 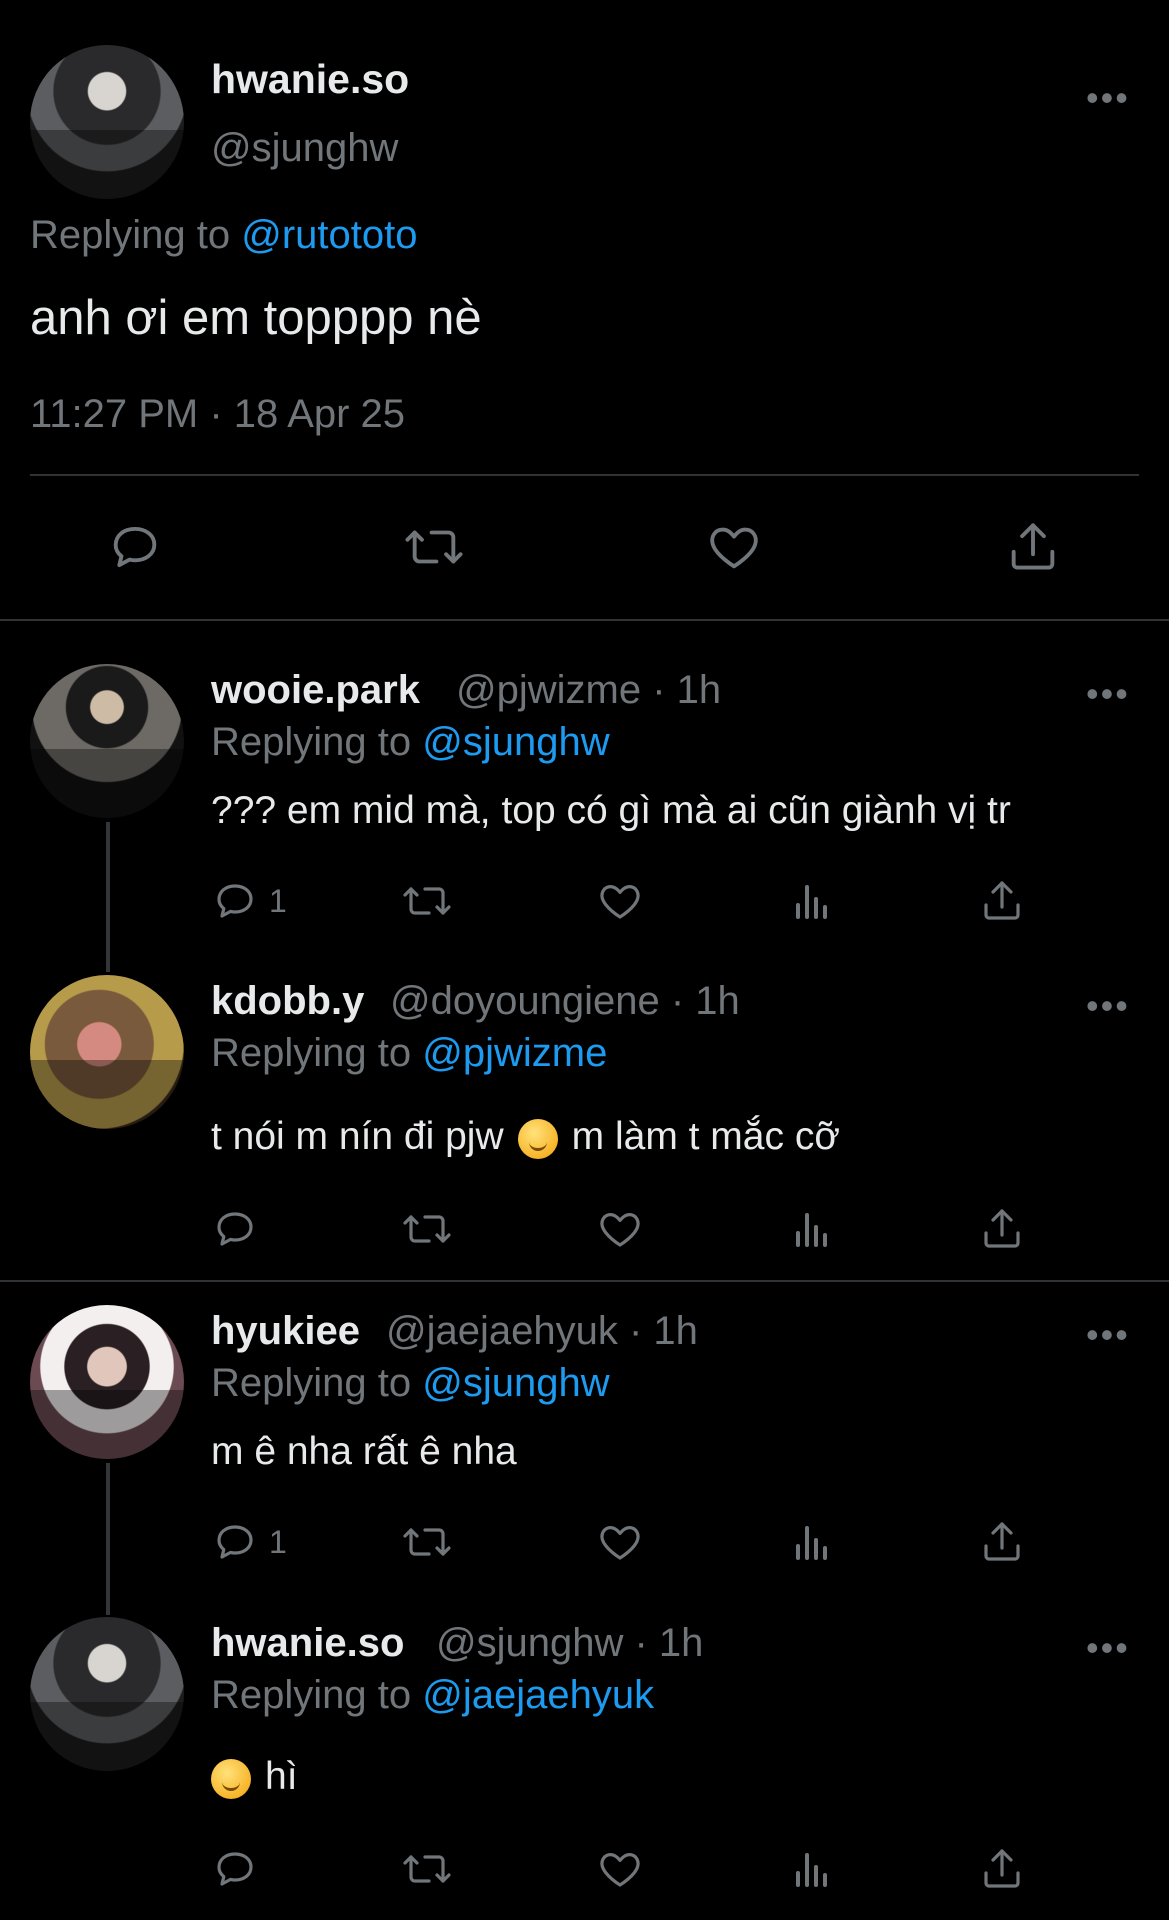 What do you see at coordinates (538, 1695) in the screenshot?
I see `mention-link: @jaejaehyuk` at bounding box center [538, 1695].